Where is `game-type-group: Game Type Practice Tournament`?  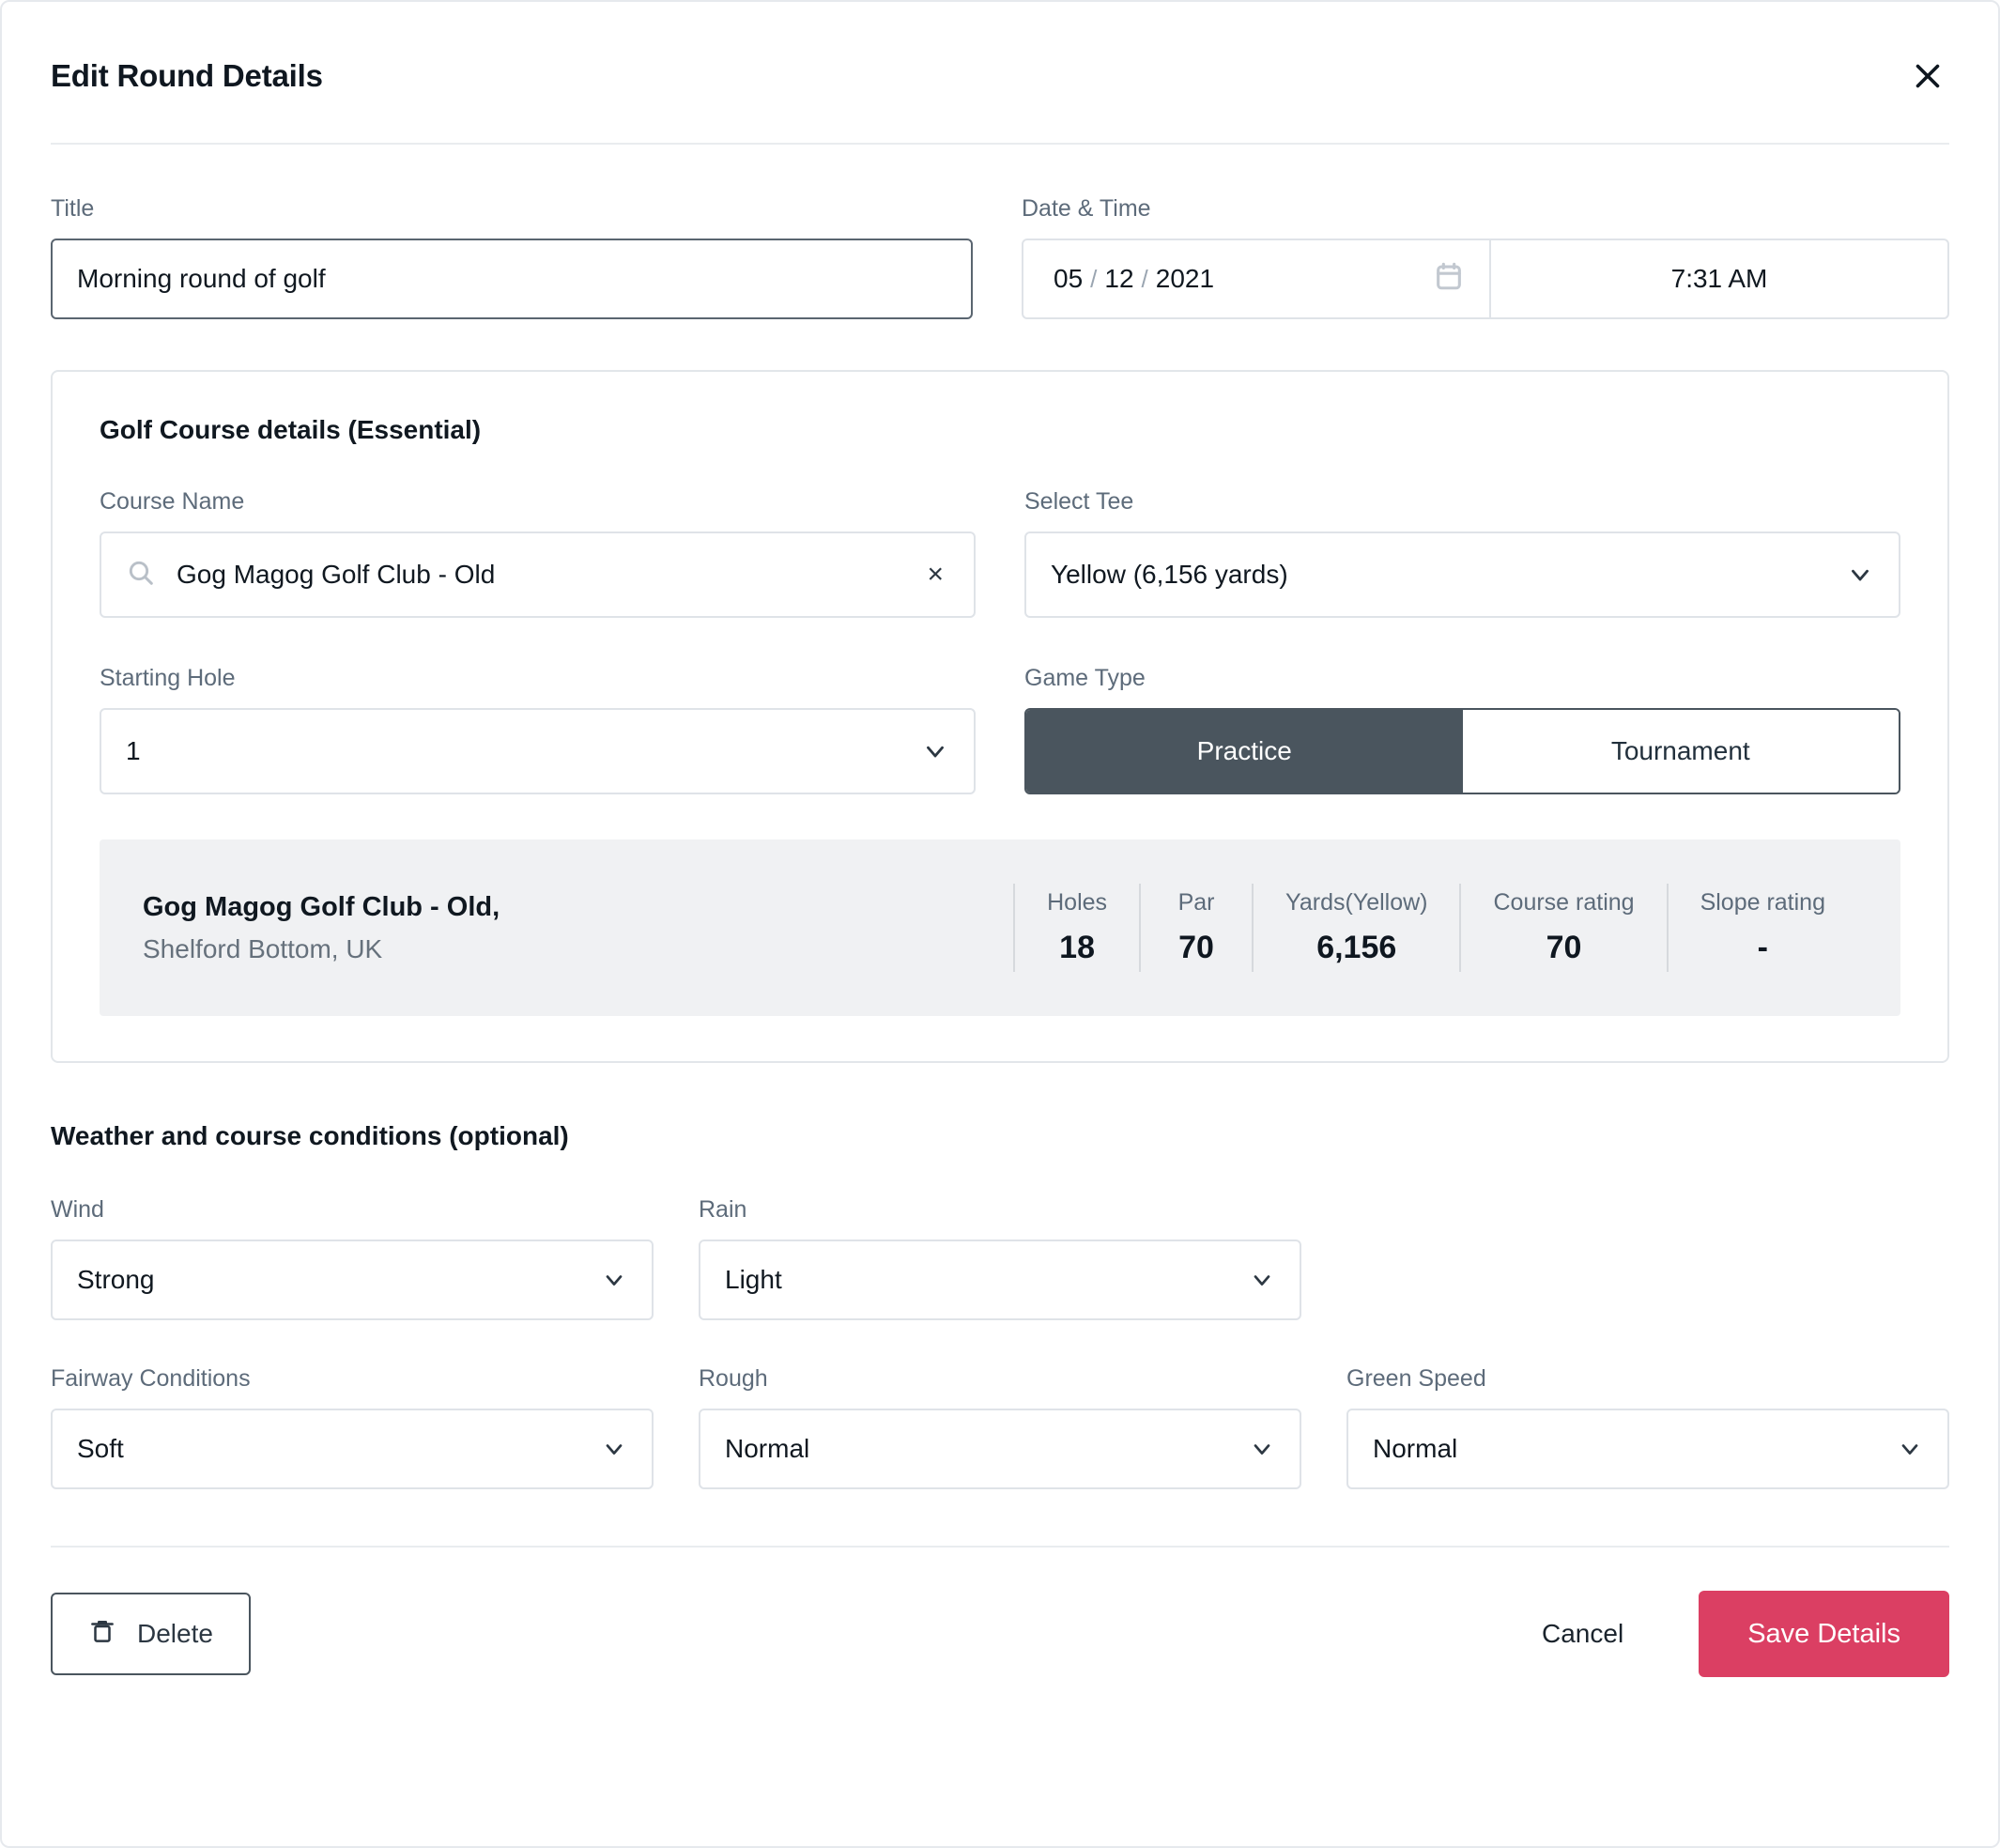 game-type-group: Game Type Practice Tournament is located at coordinates (1462, 729).